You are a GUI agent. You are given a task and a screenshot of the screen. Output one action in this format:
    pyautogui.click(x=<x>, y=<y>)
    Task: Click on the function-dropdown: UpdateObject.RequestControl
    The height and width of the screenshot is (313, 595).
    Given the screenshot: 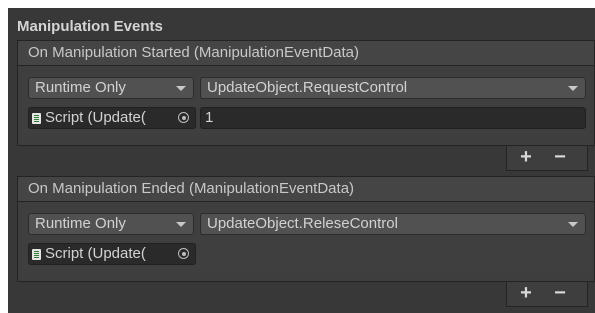 What is the action you would take?
    pyautogui.click(x=393, y=88)
    